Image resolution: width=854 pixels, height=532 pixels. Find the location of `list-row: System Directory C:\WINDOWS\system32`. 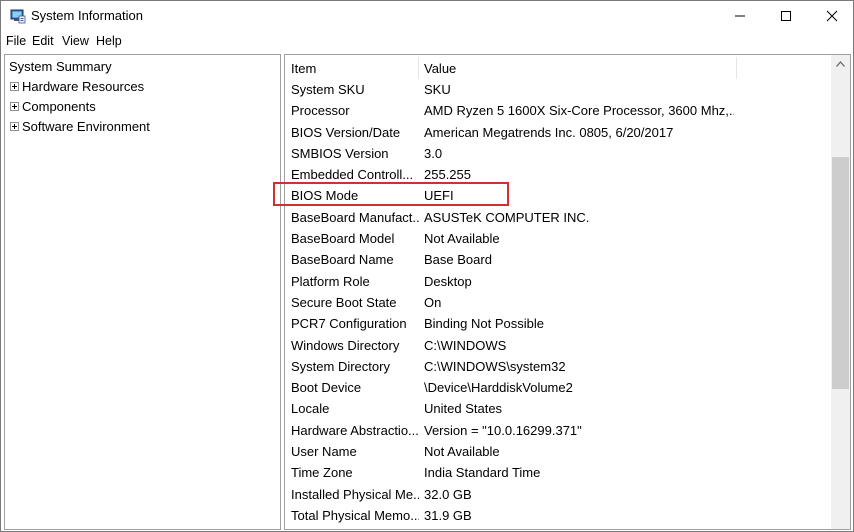

list-row: System Directory C:\WINDOWS\system32 is located at coordinates (558, 366).